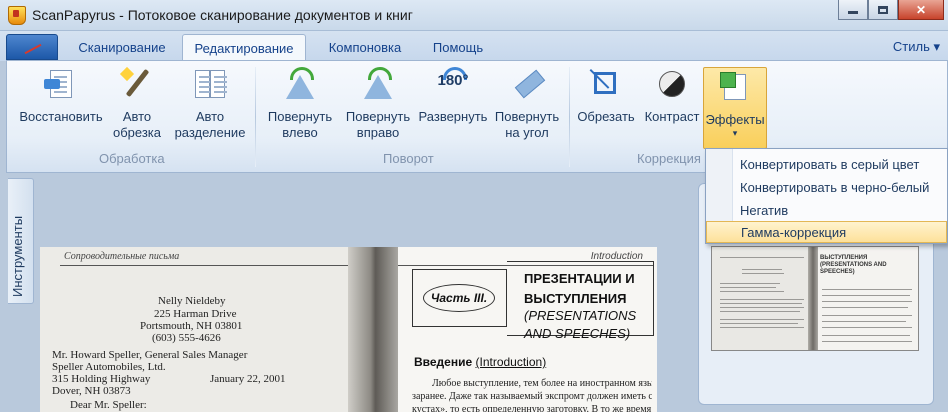 This screenshot has height=412, width=948. I want to click on window-controls: ✕, so click(891, 10).